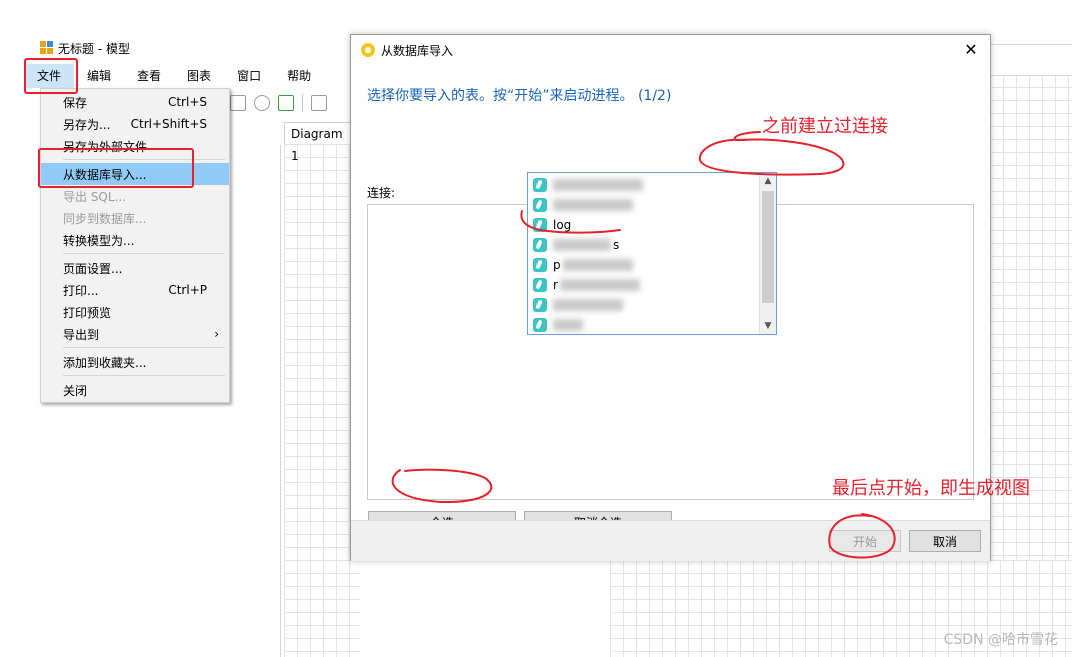 This screenshot has height=657, width=1072. I want to click on app-title-bar: 无标题 - 模型, so click(85, 48).